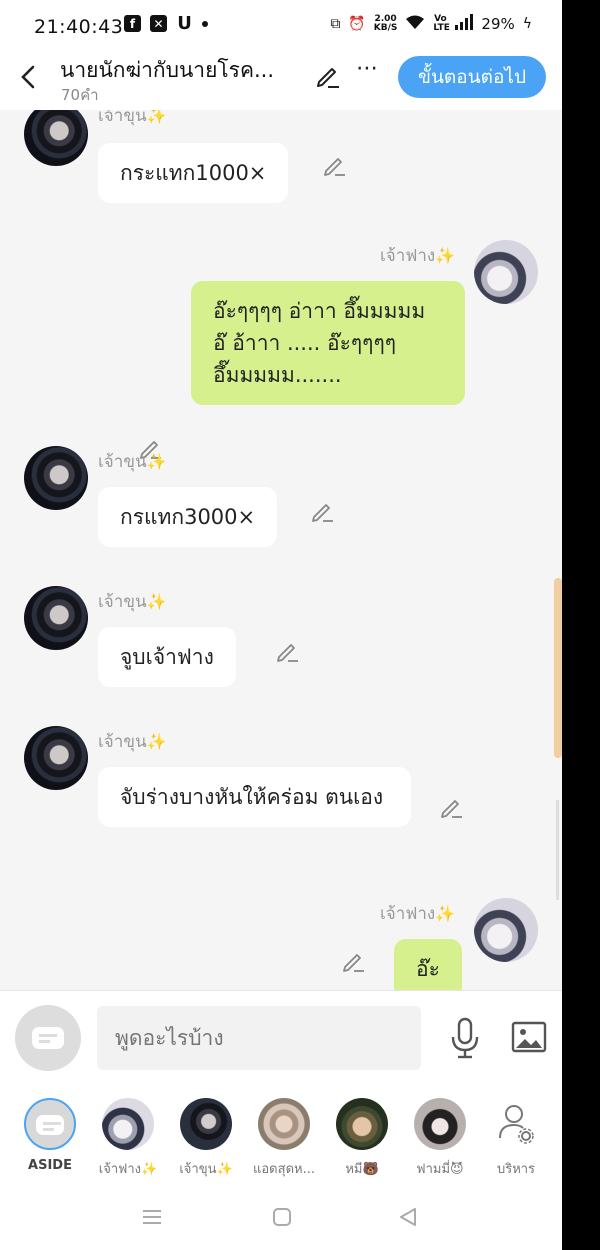  What do you see at coordinates (581, 625) in the screenshot?
I see `screen-edge` at bounding box center [581, 625].